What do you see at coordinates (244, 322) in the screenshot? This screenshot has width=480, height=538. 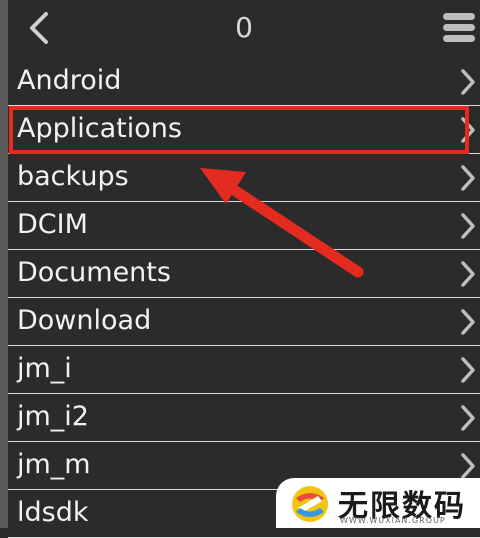 I see `folder-row: Download` at bounding box center [244, 322].